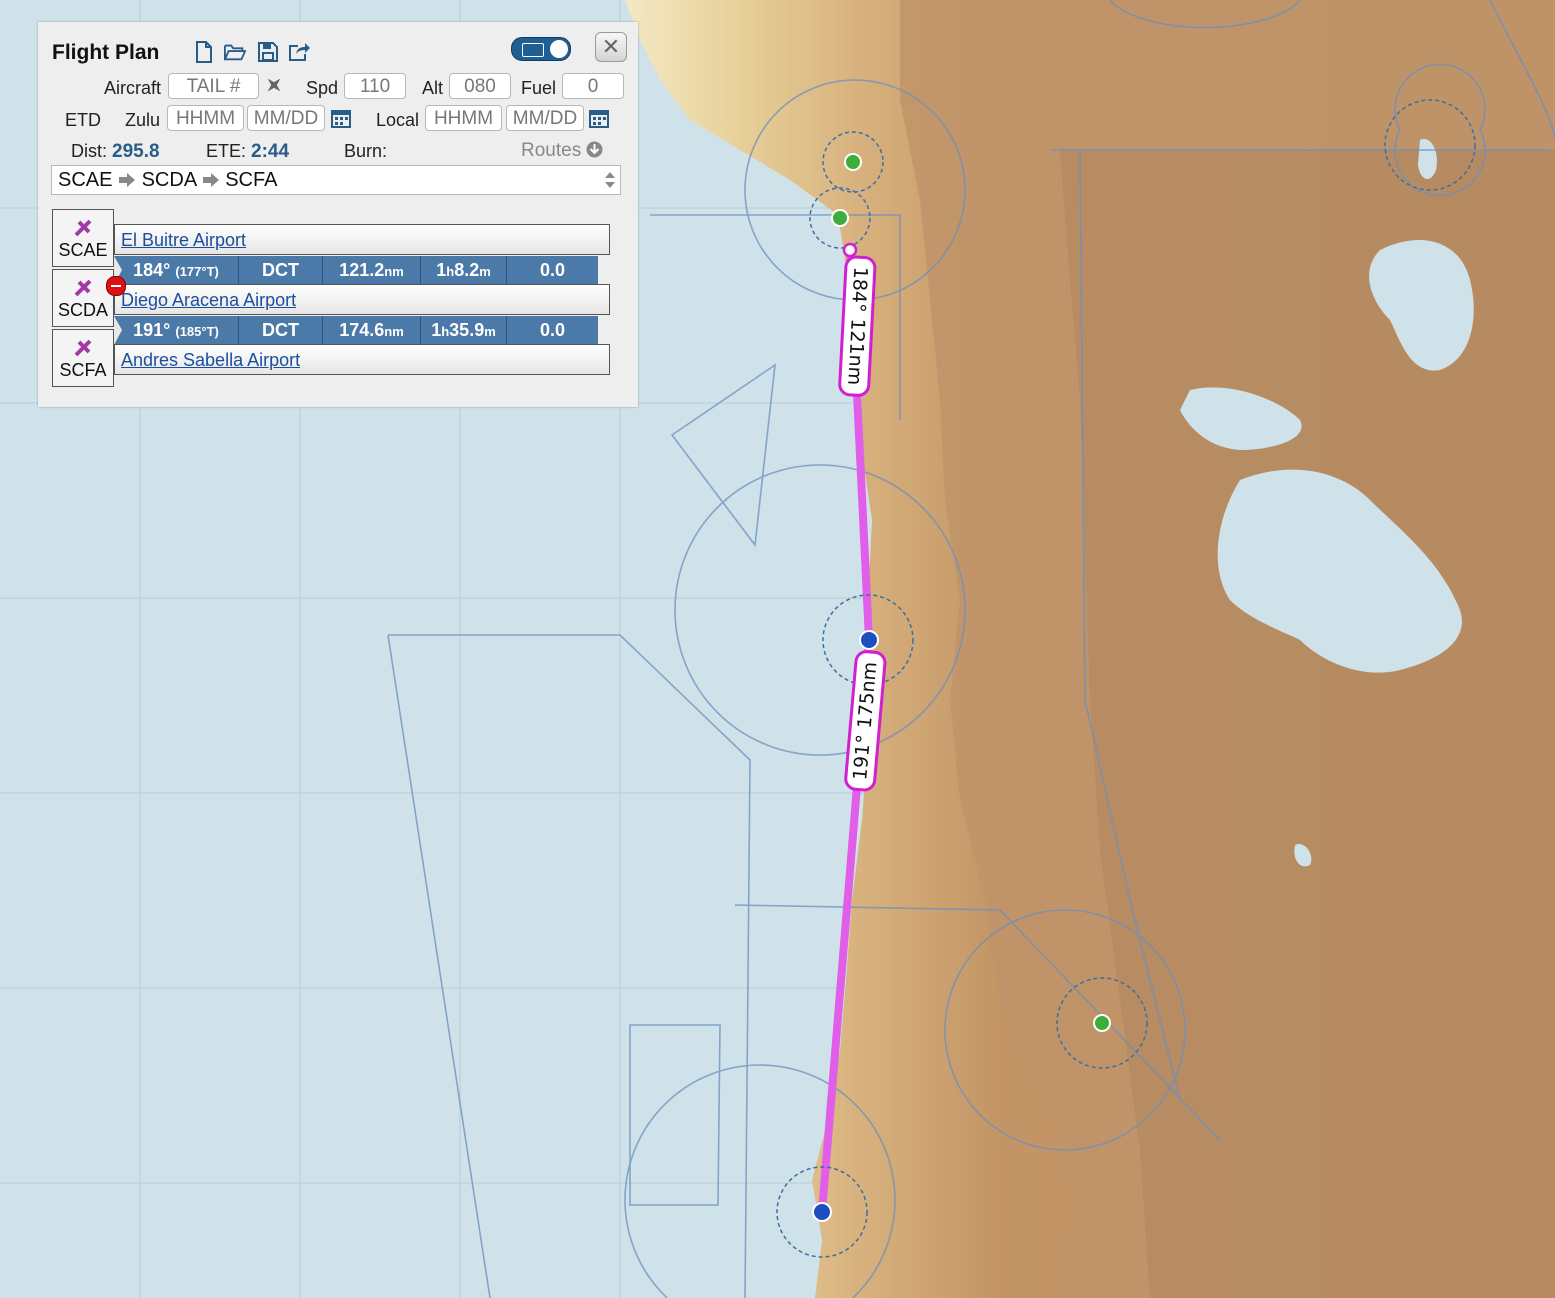  Describe the element at coordinates (176, 270) in the screenshot. I see `leg-heading: 184° (177°T)` at that location.